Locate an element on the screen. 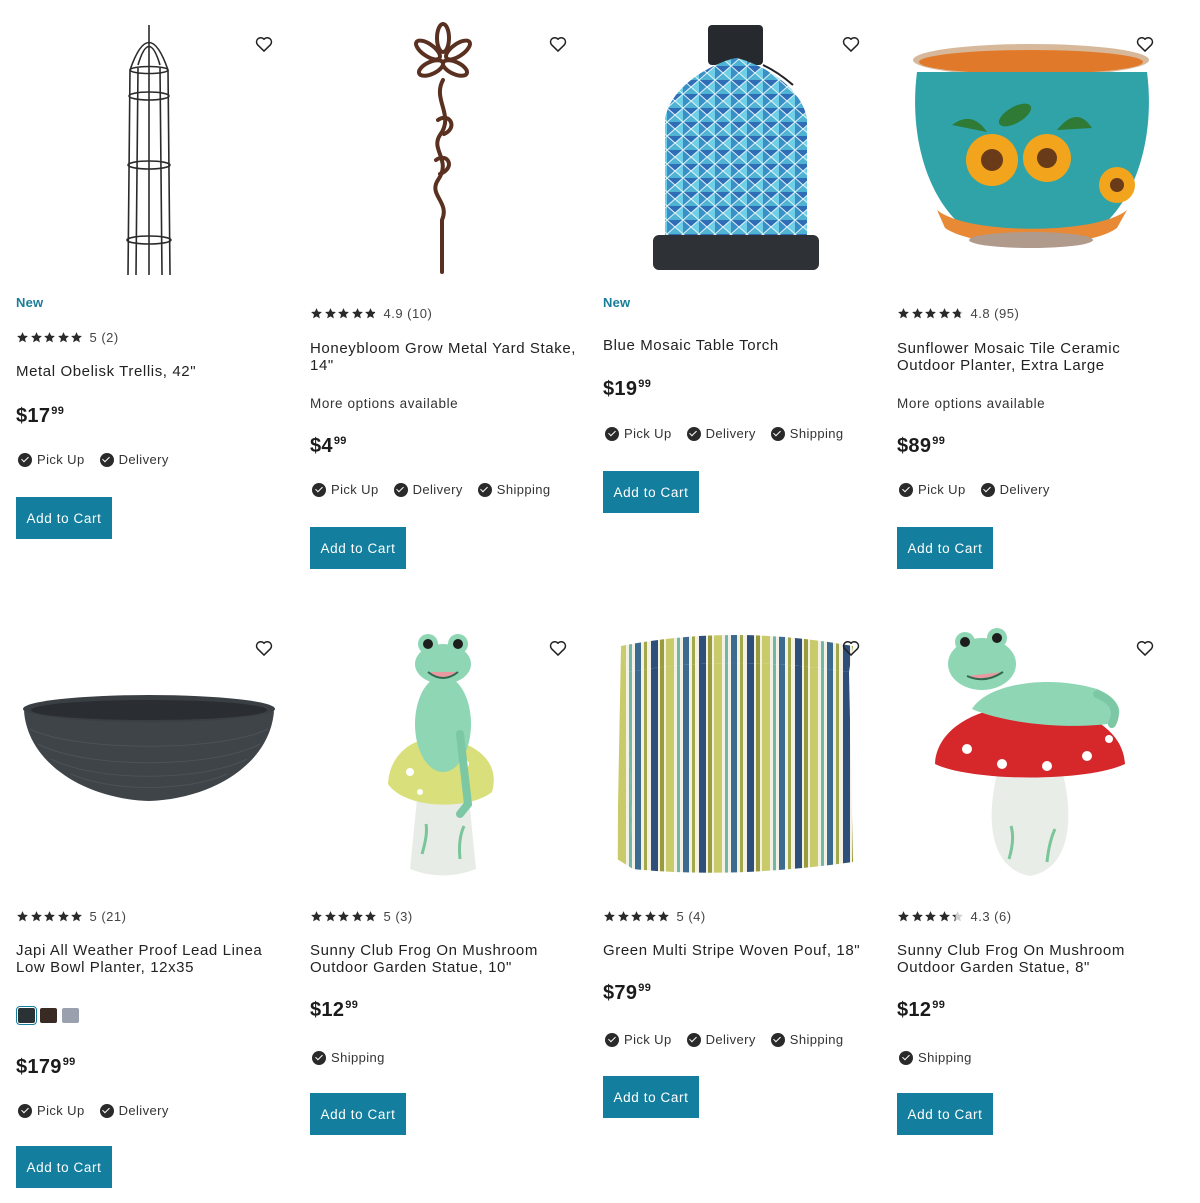  rating-text: 4.3 (6) is located at coordinates (991, 916).